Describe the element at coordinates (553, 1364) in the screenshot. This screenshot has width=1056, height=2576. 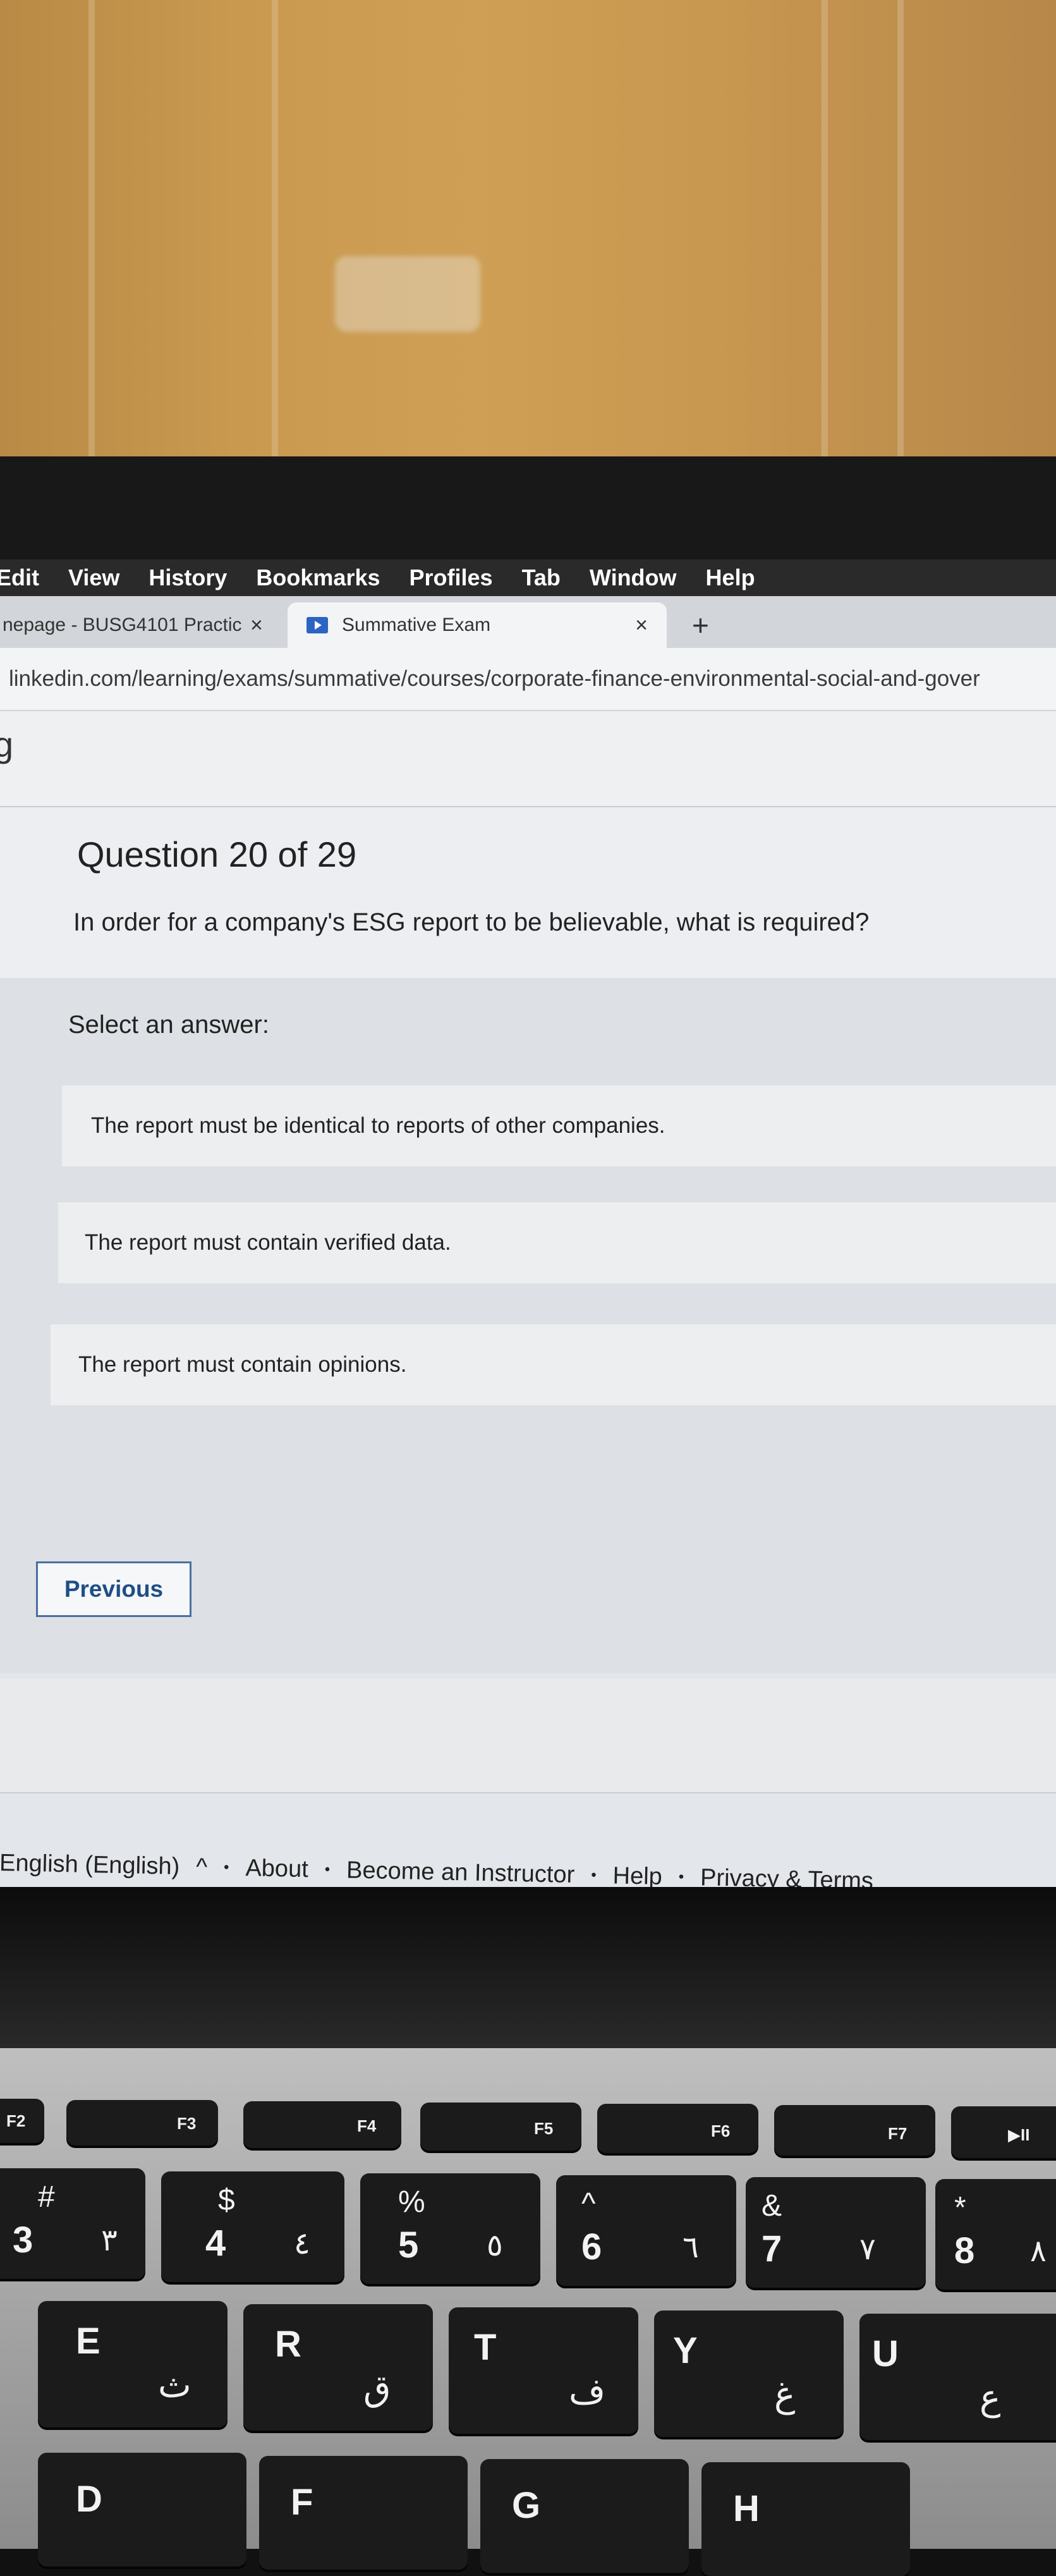
I see `answer-option: The report must contain opinions.` at that location.